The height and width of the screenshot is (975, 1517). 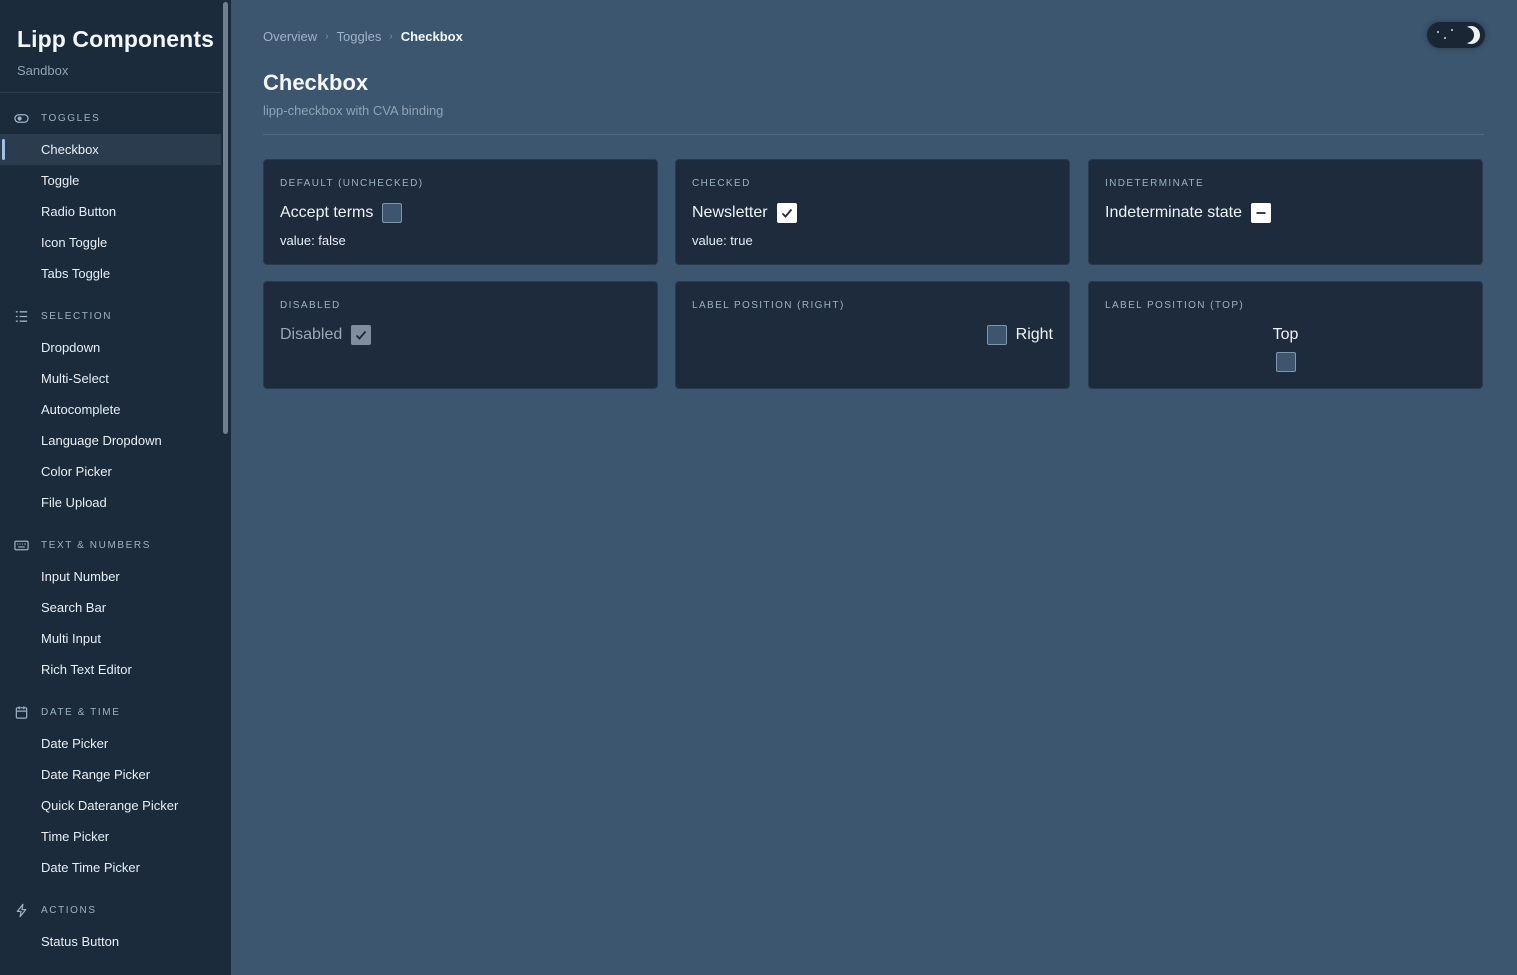 What do you see at coordinates (1456, 35) in the screenshot?
I see `theme-toggle` at bounding box center [1456, 35].